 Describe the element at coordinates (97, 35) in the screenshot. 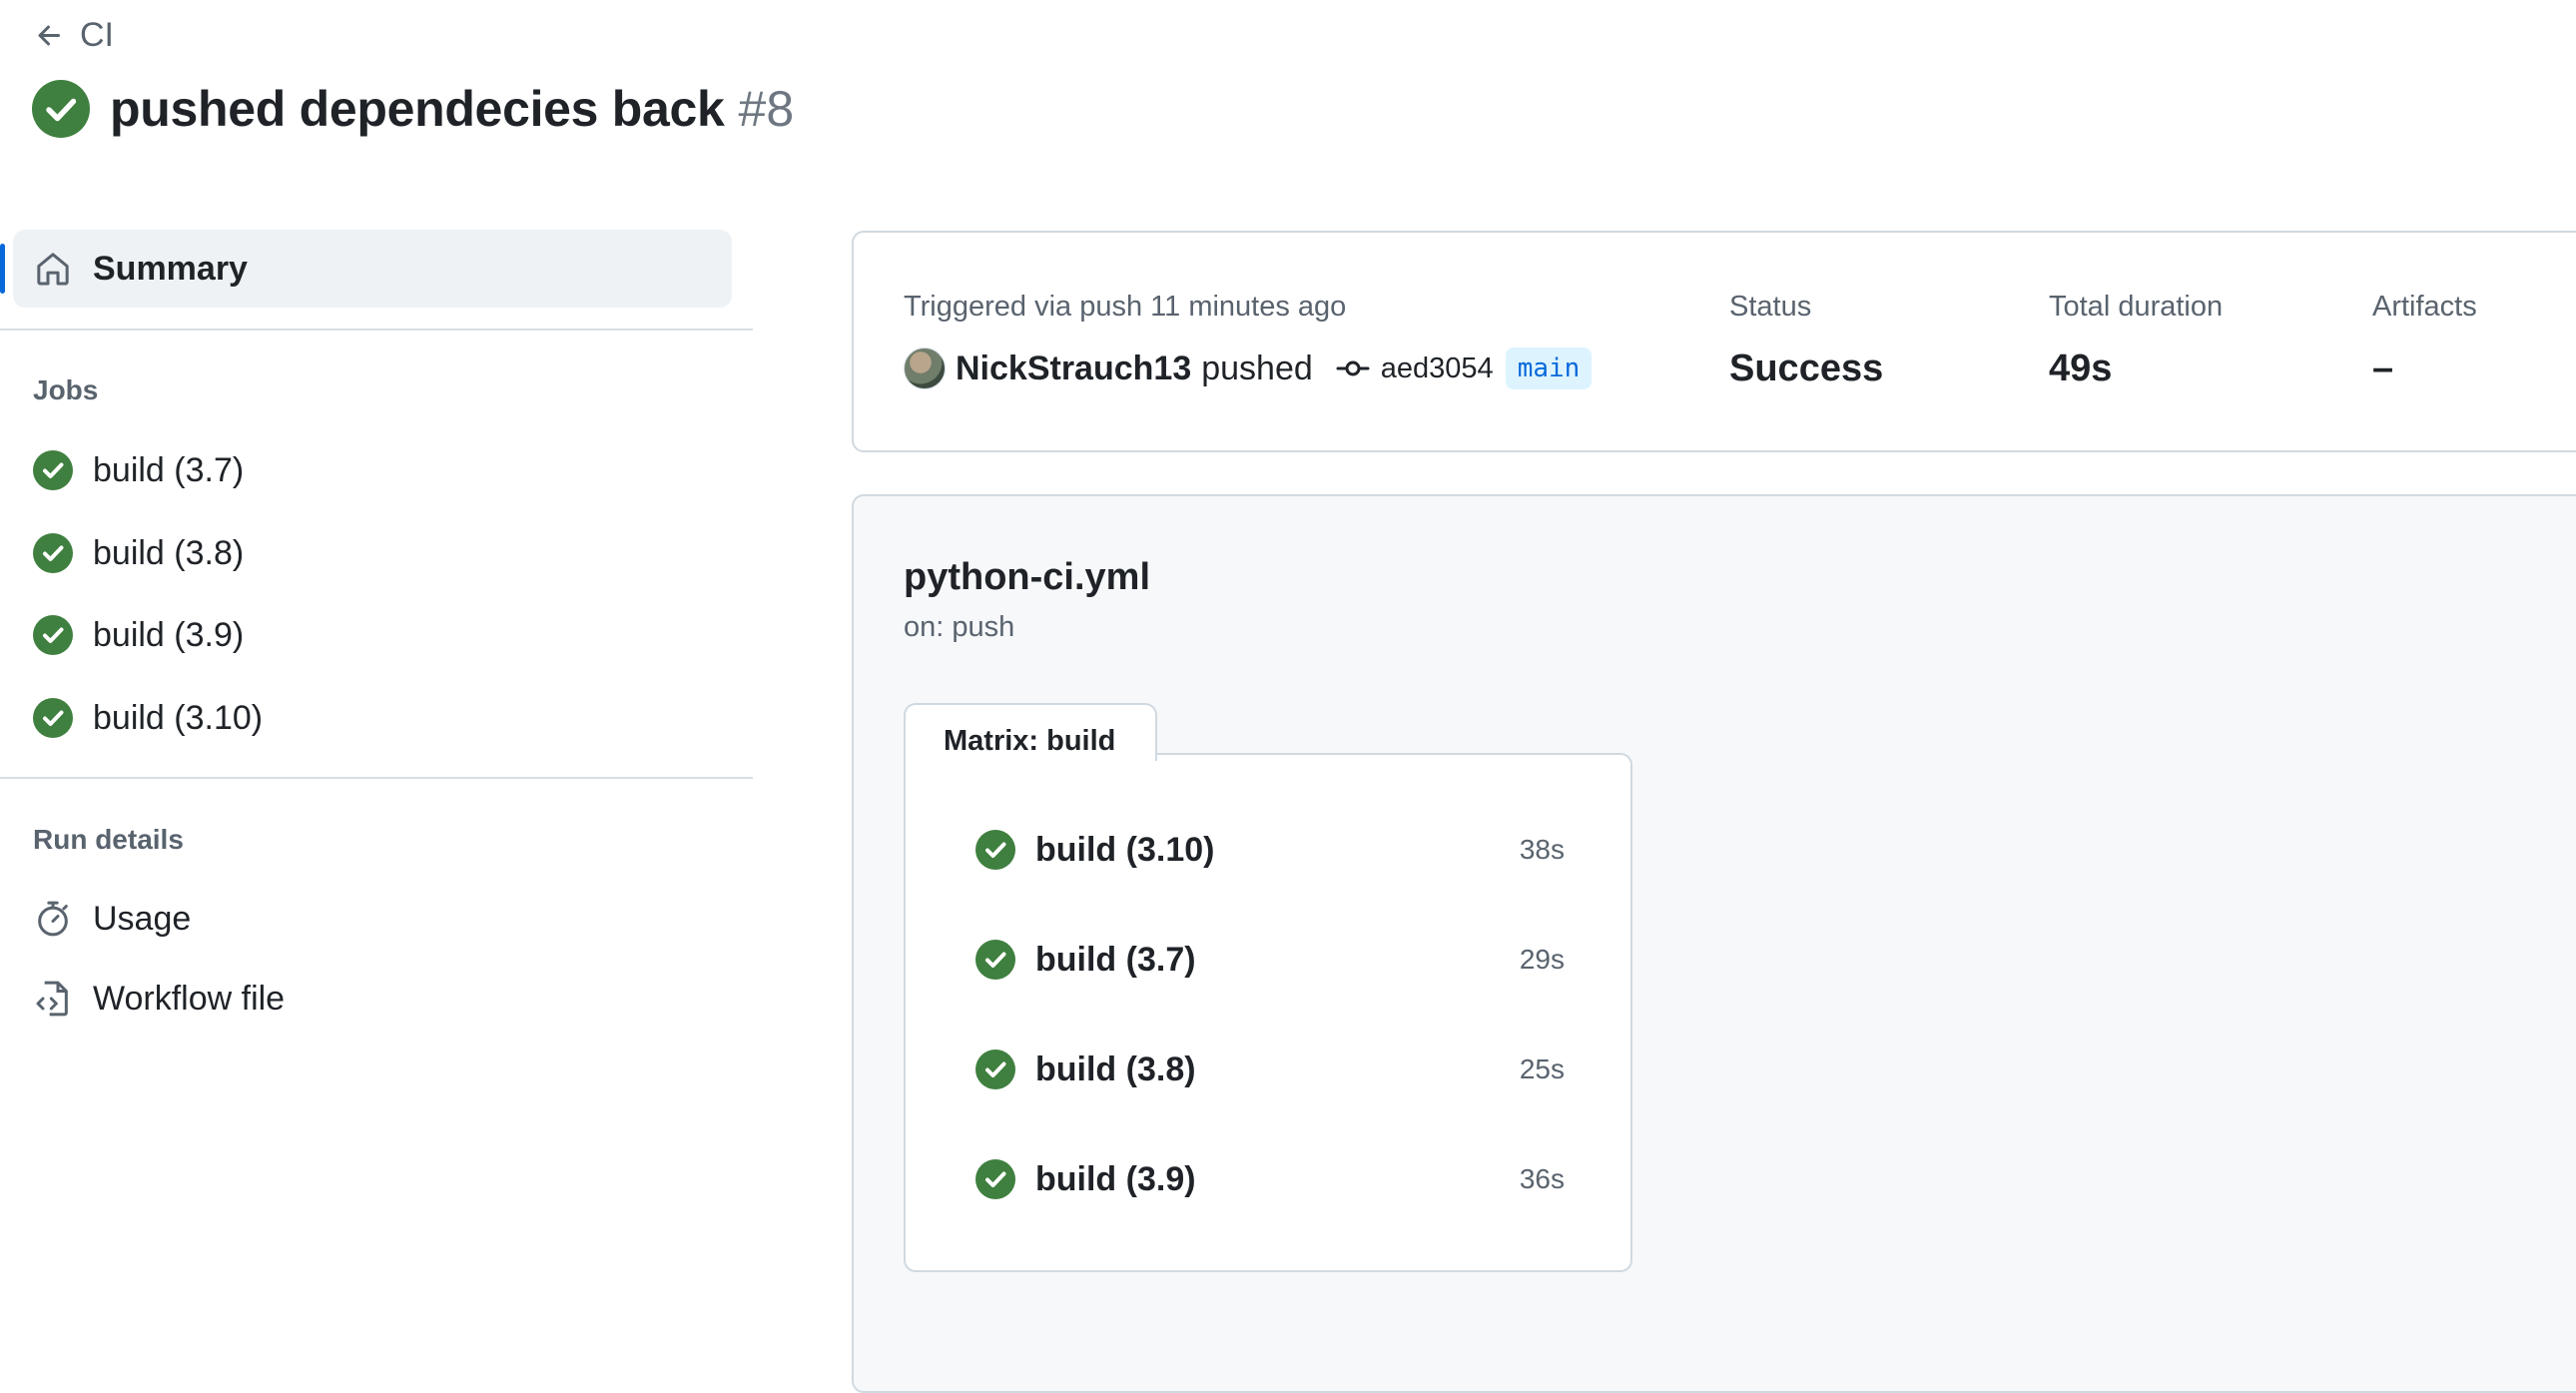

I see `back-link-label: CI` at that location.